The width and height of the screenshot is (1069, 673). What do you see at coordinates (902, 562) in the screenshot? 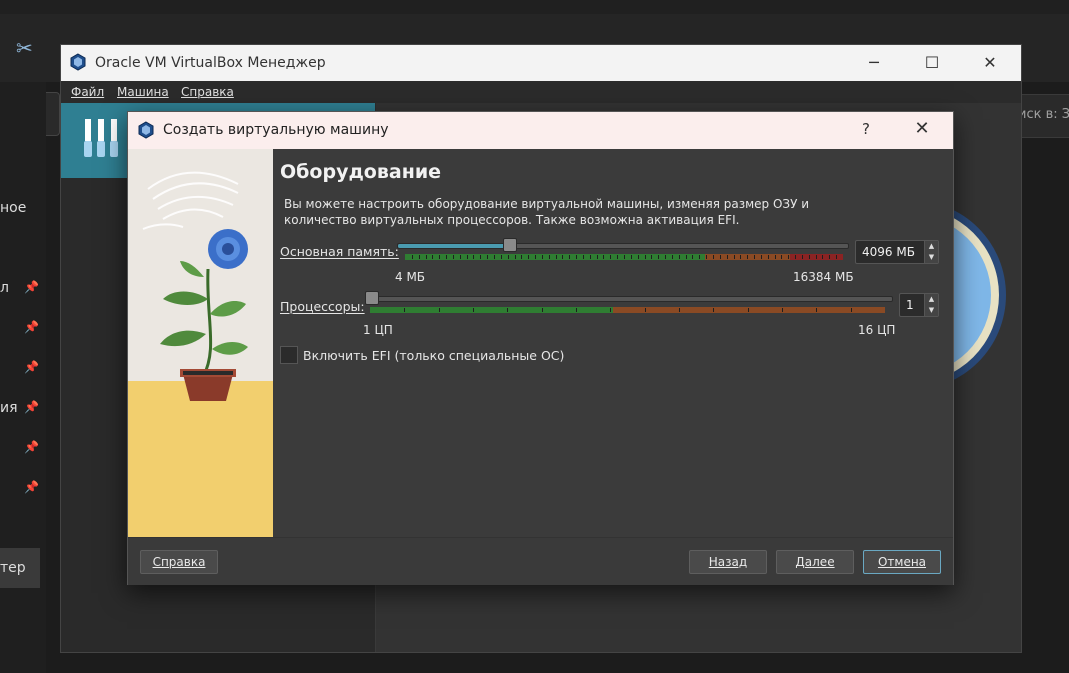
I see `cancel-button: Отмена` at bounding box center [902, 562].